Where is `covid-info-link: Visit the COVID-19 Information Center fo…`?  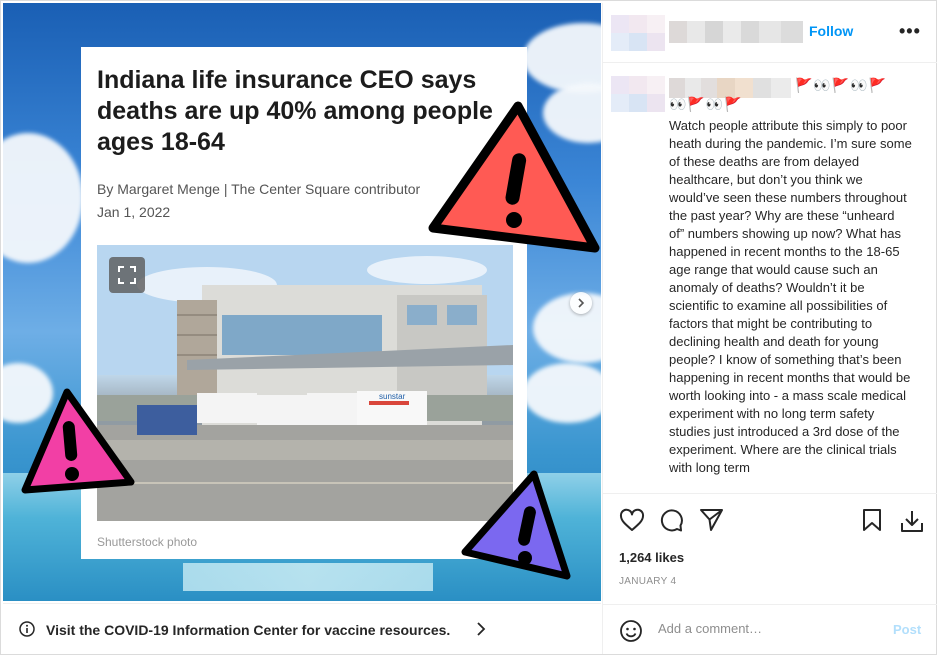
covid-info-link: Visit the COVID-19 Information Center fo… is located at coordinates (248, 630).